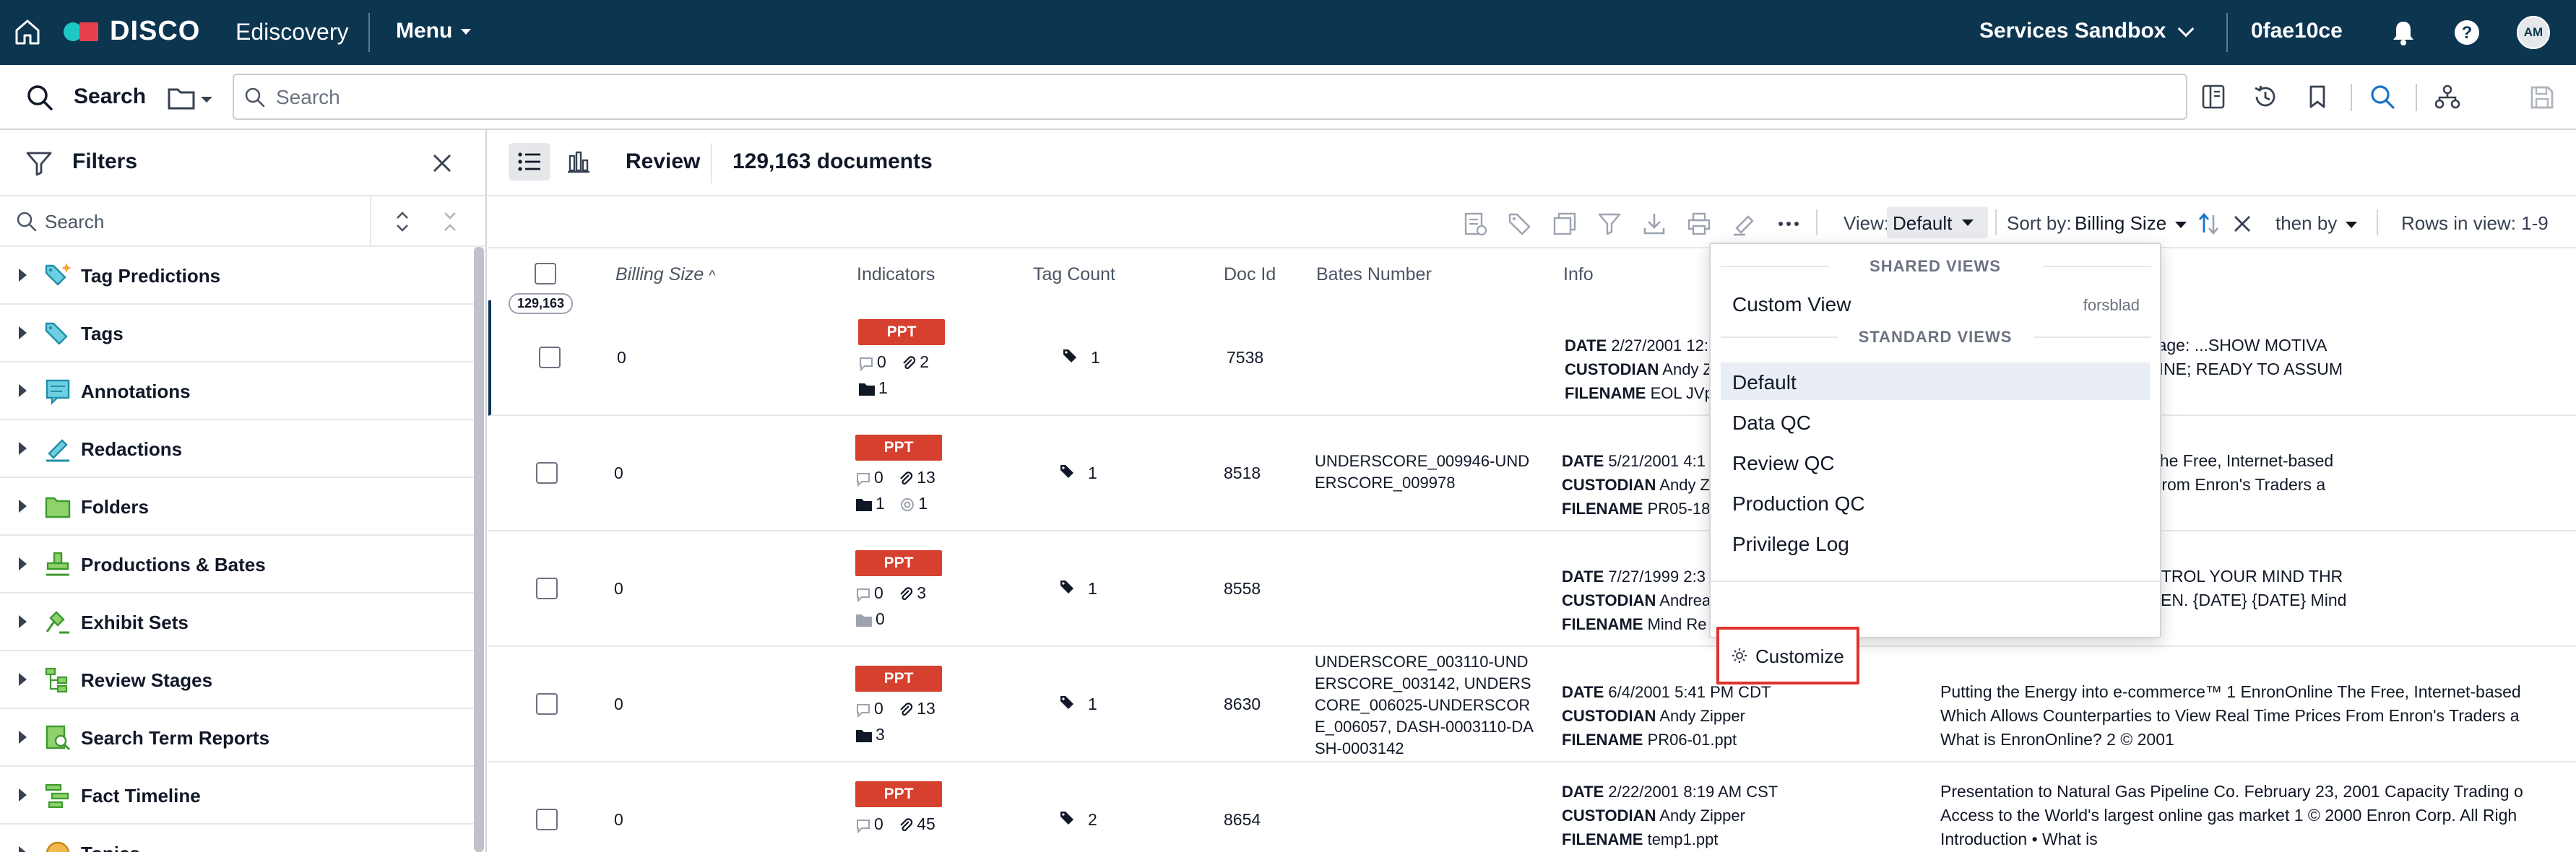 The image size is (2576, 852). What do you see at coordinates (238, 680) in the screenshot?
I see `filter-item-review-stages: Review Stages` at bounding box center [238, 680].